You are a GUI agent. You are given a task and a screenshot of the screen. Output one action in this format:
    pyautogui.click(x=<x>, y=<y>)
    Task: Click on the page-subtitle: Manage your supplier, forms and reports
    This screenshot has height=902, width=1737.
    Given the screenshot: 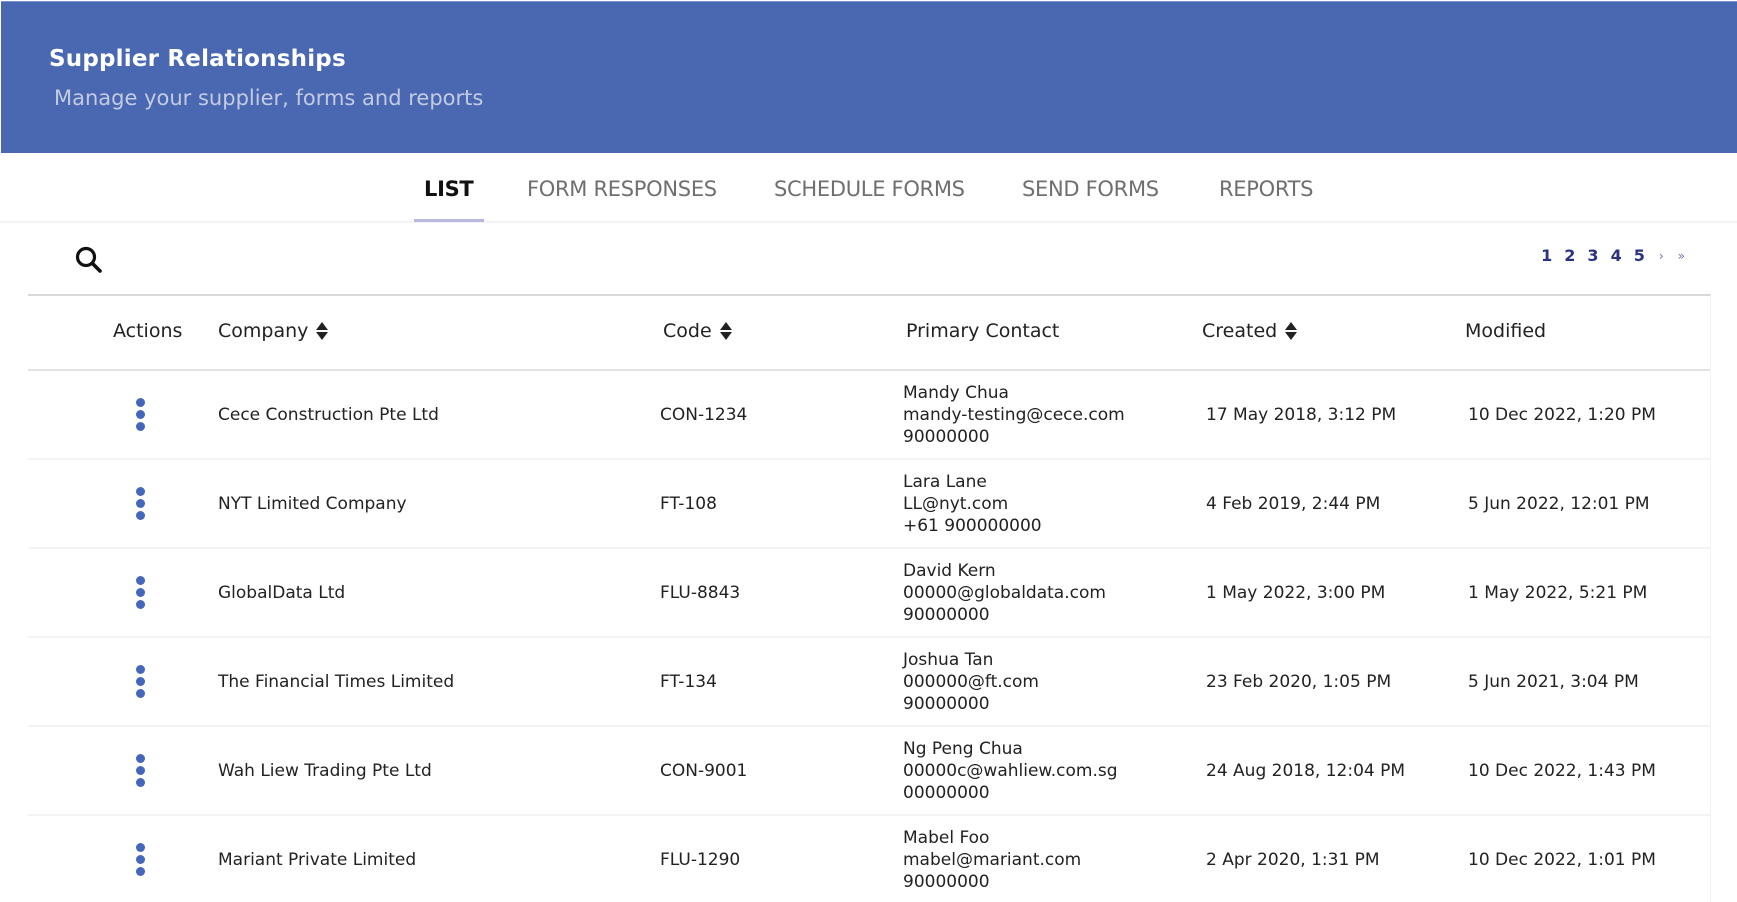 What is the action you would take?
    pyautogui.click(x=269, y=98)
    